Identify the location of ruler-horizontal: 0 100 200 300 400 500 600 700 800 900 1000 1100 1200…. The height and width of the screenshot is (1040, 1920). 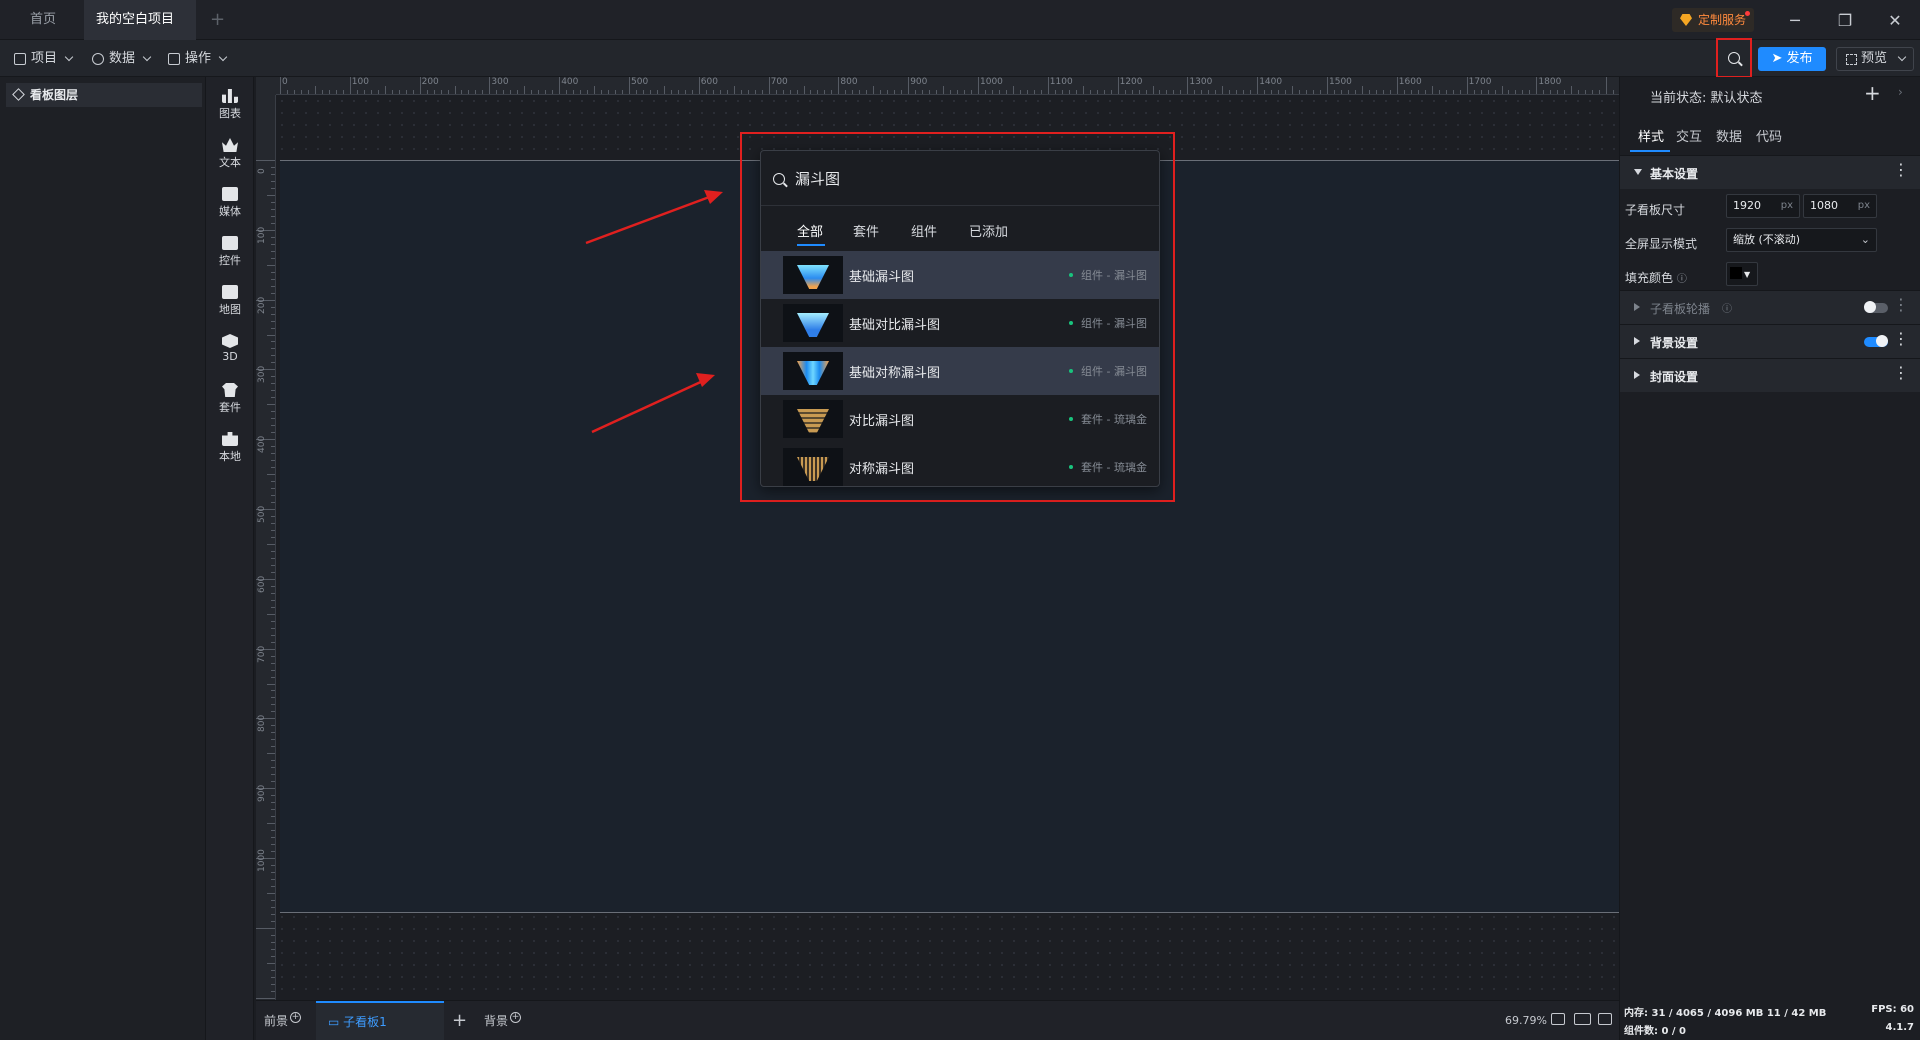
(947, 86).